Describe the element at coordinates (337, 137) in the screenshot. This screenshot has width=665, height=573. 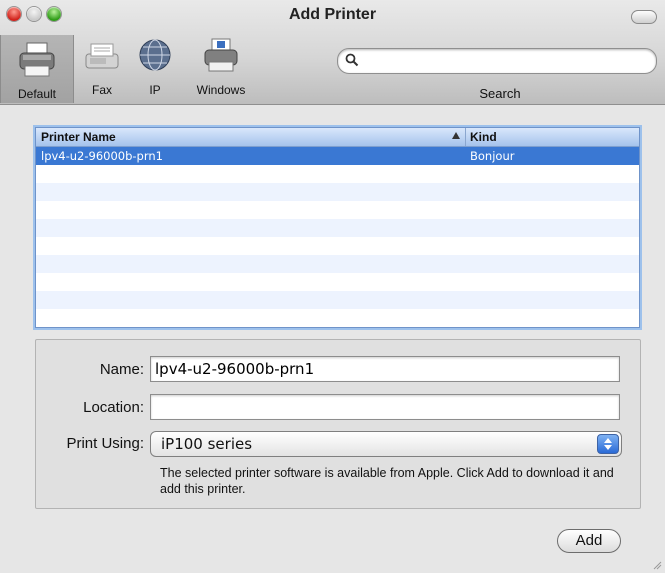
I see `list-header: Printer Name Kind` at that location.